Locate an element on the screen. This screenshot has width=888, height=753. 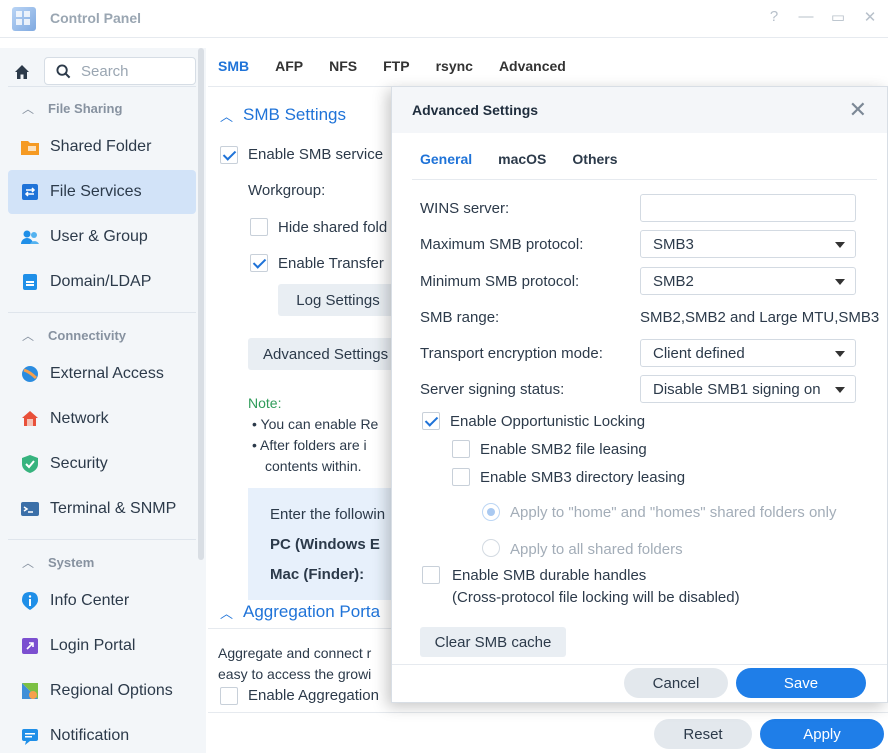
tab-smb: SMB is located at coordinates (233, 66).